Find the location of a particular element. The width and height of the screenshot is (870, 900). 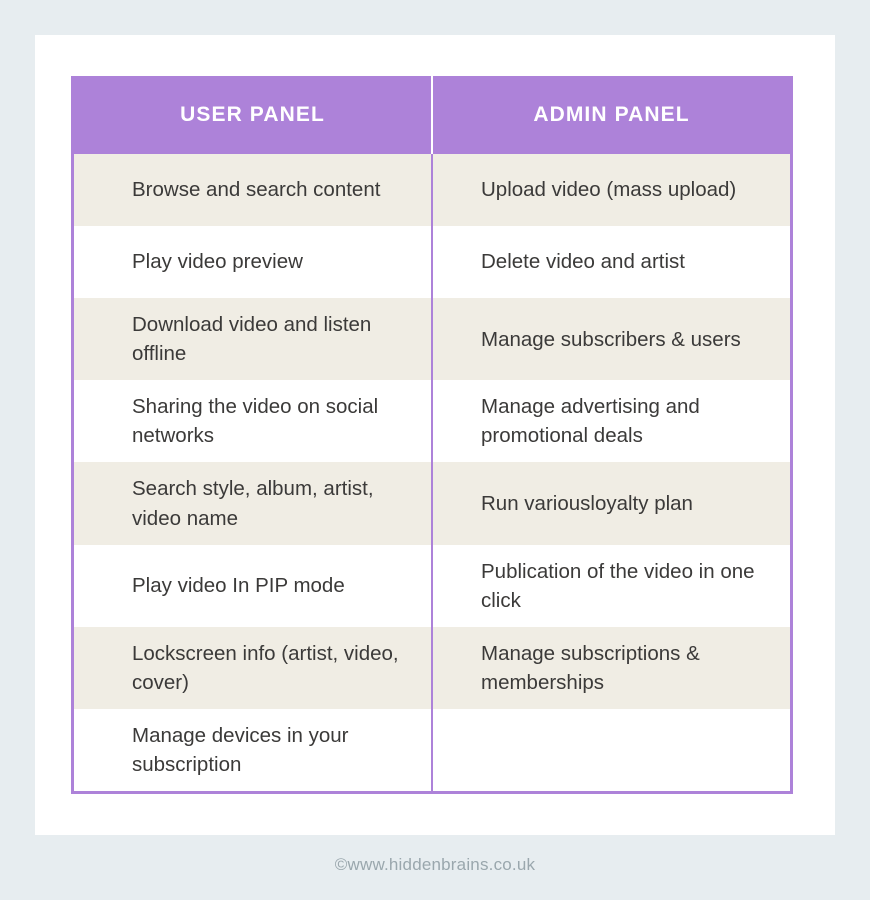

user-panel-cell: Search style, album, artist, video name is located at coordinates (253, 503).